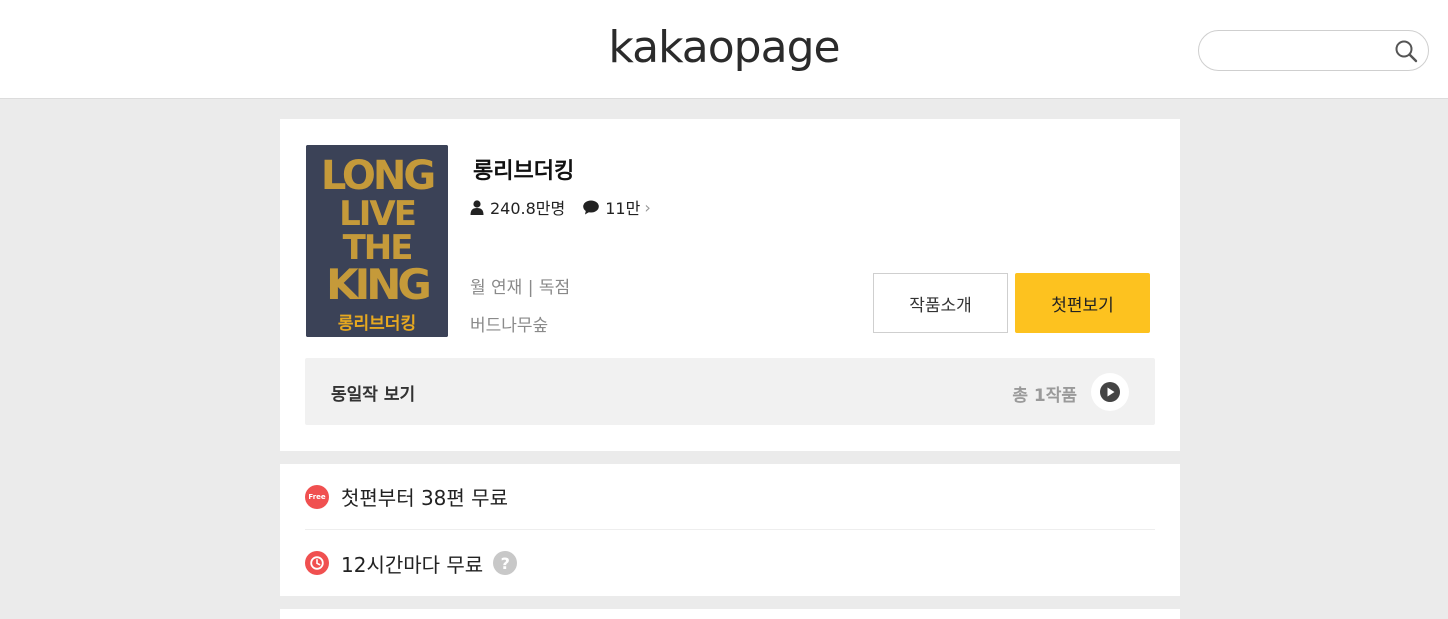 The height and width of the screenshot is (619, 1448). What do you see at coordinates (730, 563) in the screenshot?
I see `wait-free-row: 12시간마다 무료 ?` at bounding box center [730, 563].